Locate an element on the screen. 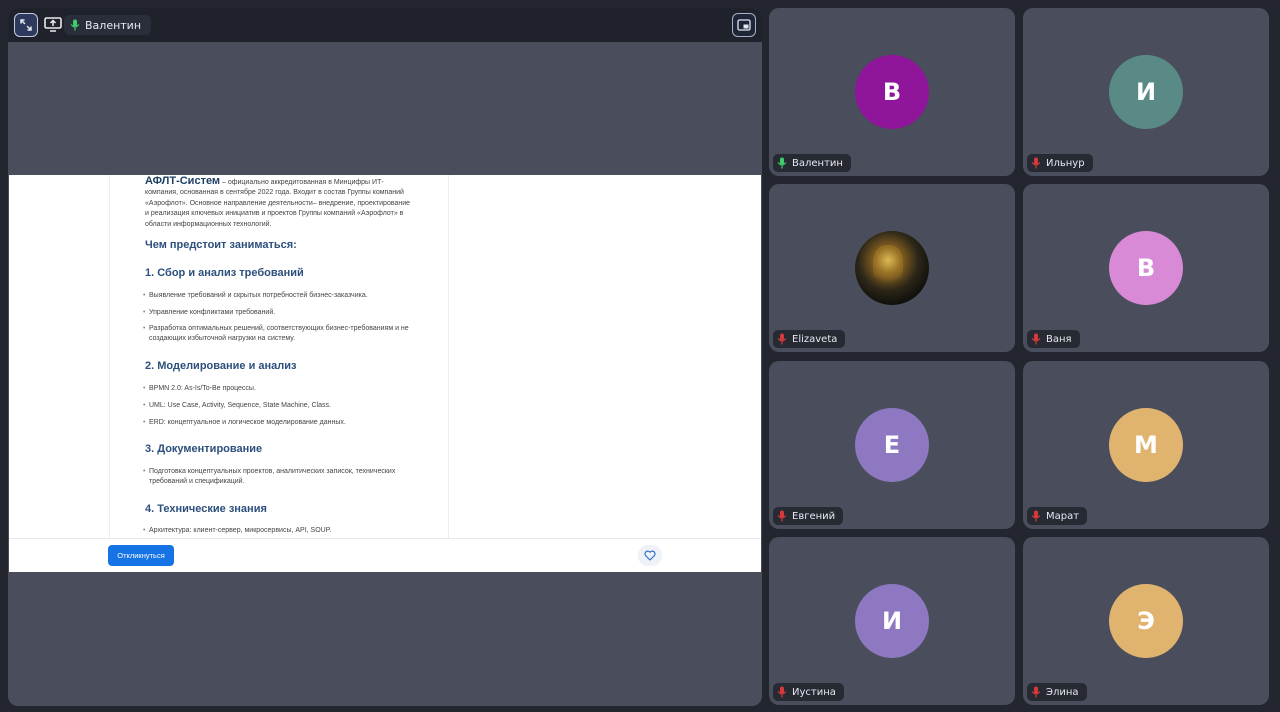  section-title: 1. Сбор и анализ требований is located at coordinates (224, 273).